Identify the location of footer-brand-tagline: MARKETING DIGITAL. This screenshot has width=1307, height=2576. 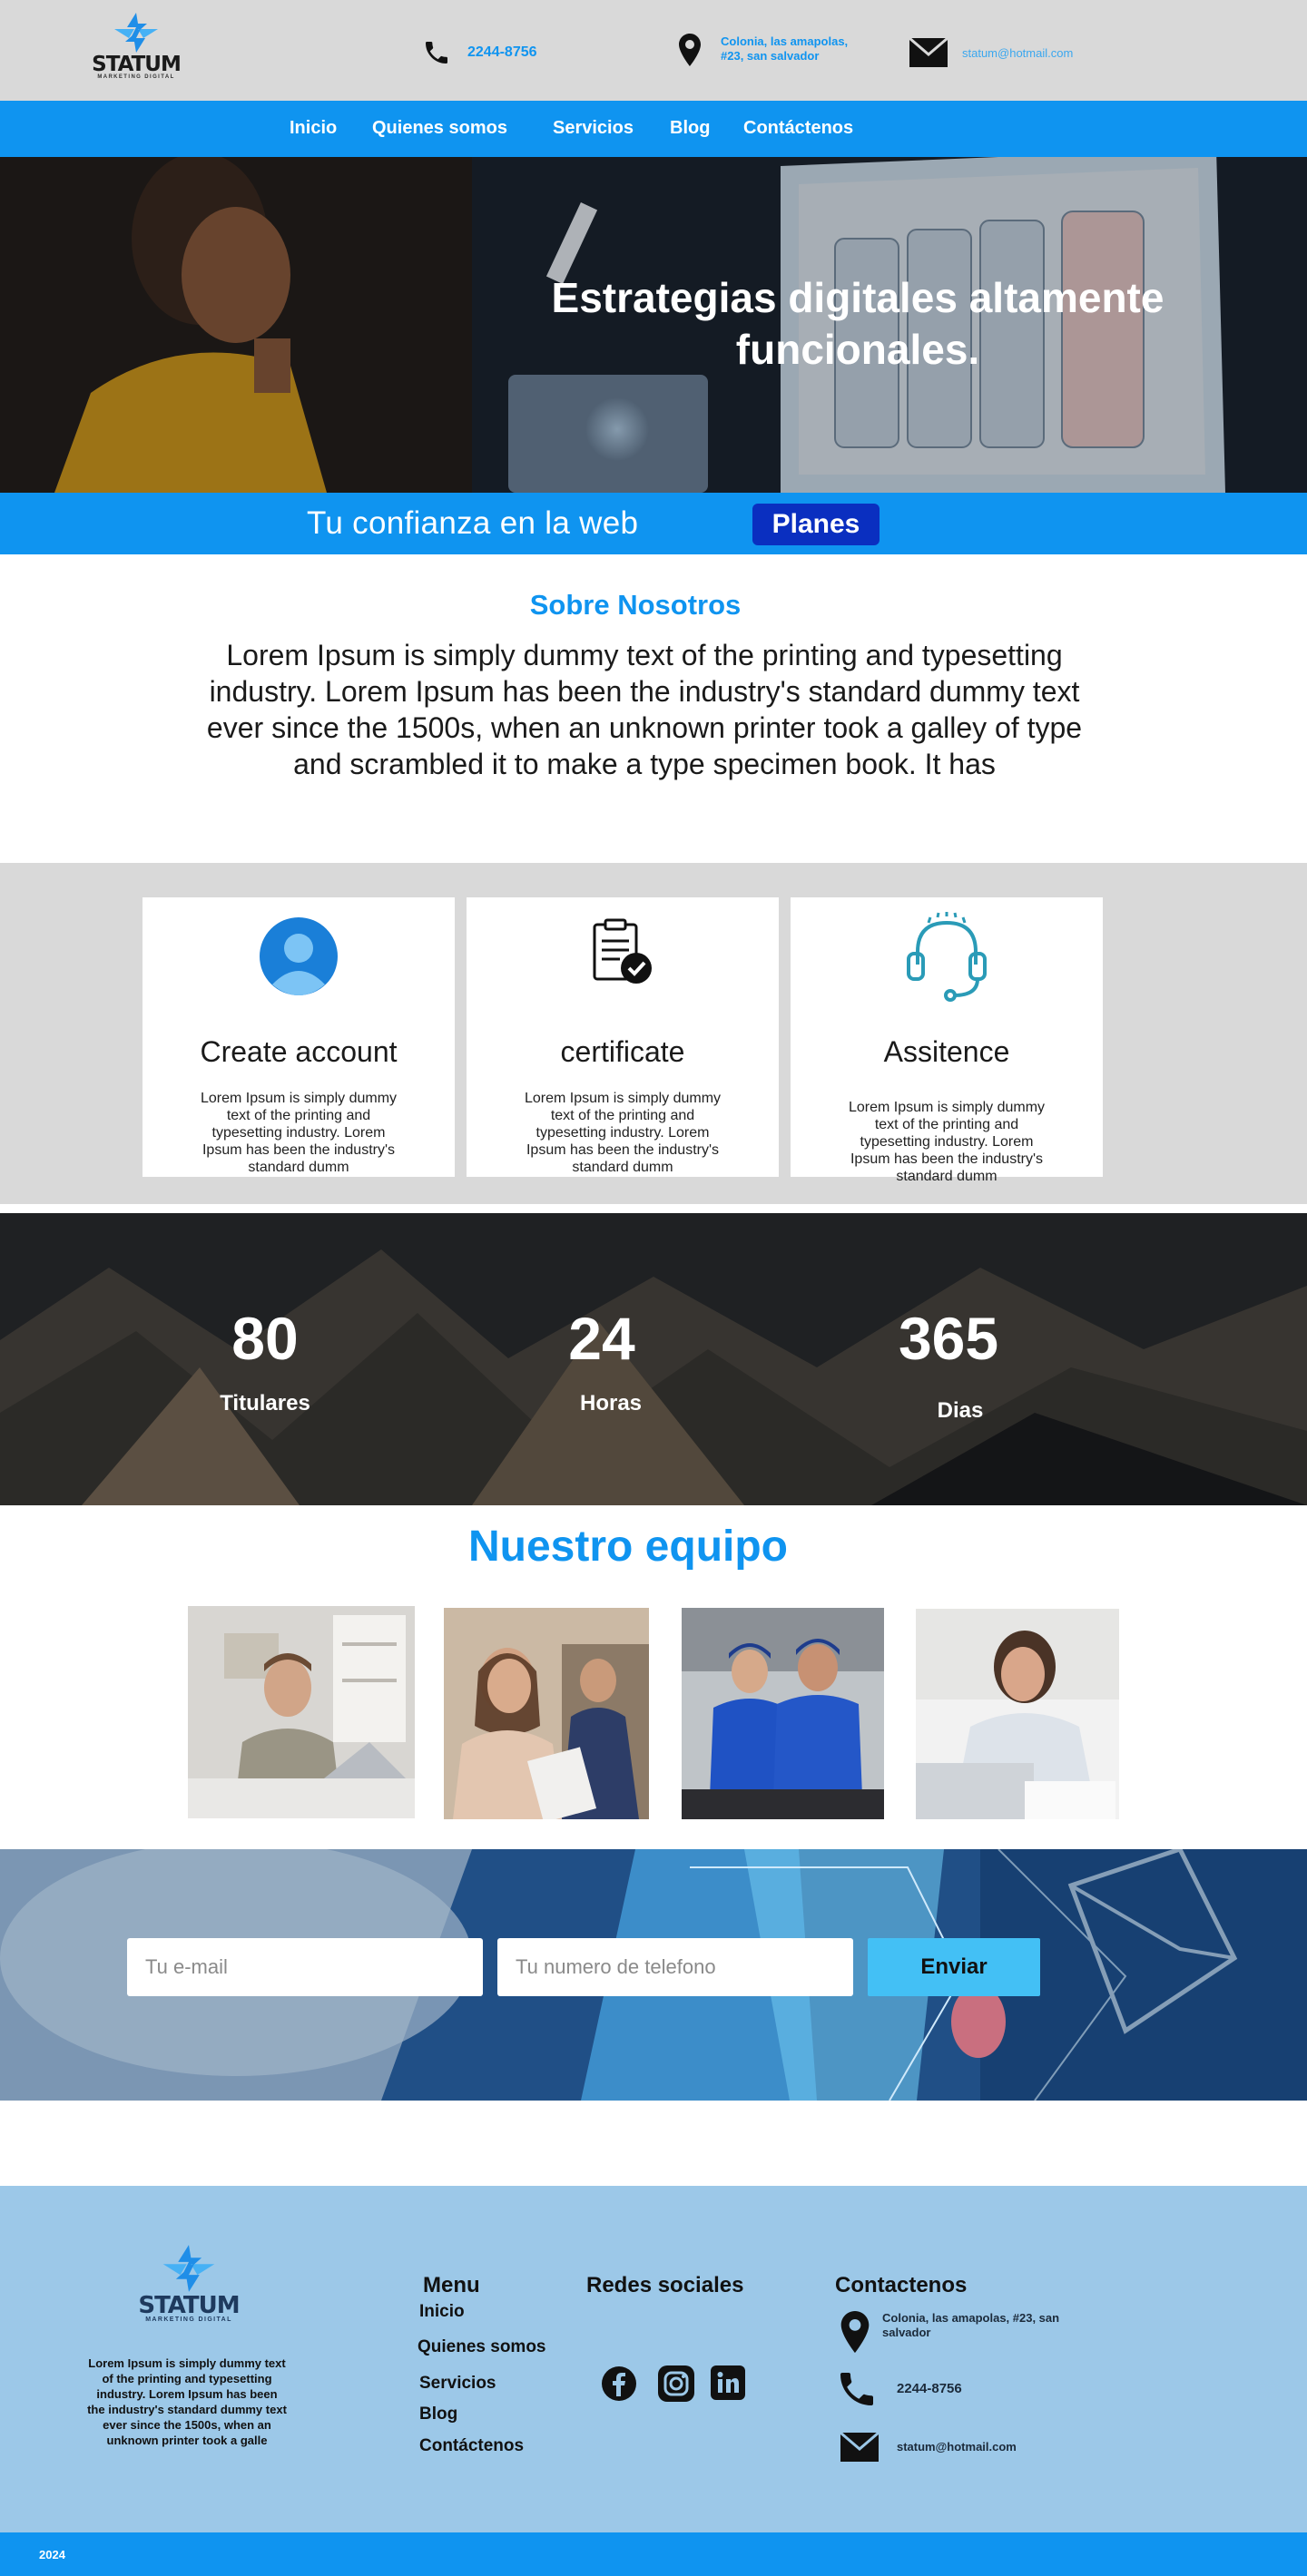
(188, 2319).